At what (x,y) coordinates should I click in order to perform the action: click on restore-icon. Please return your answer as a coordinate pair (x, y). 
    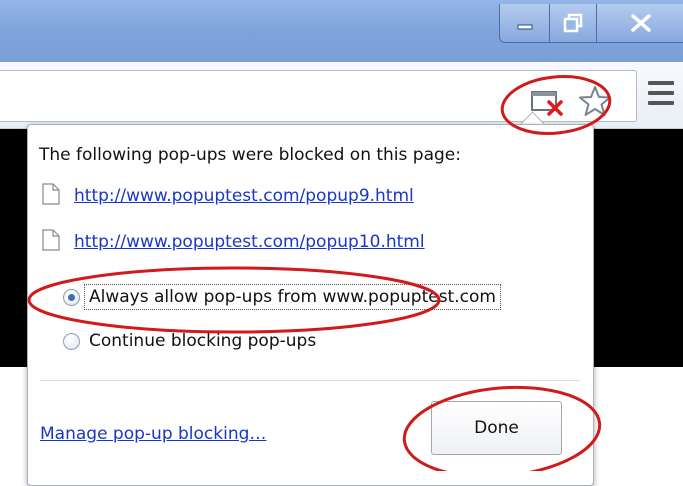
    Looking at the image, I should click on (573, 23).